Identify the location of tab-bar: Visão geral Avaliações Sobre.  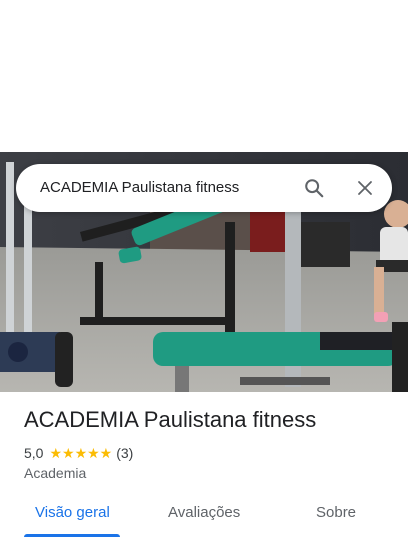
(204, 514).